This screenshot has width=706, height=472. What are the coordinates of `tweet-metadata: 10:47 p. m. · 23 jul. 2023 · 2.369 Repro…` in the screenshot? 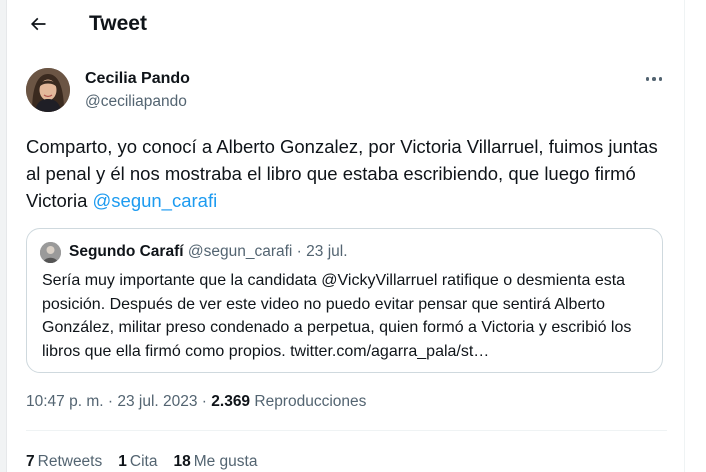 It's located at (196, 402).